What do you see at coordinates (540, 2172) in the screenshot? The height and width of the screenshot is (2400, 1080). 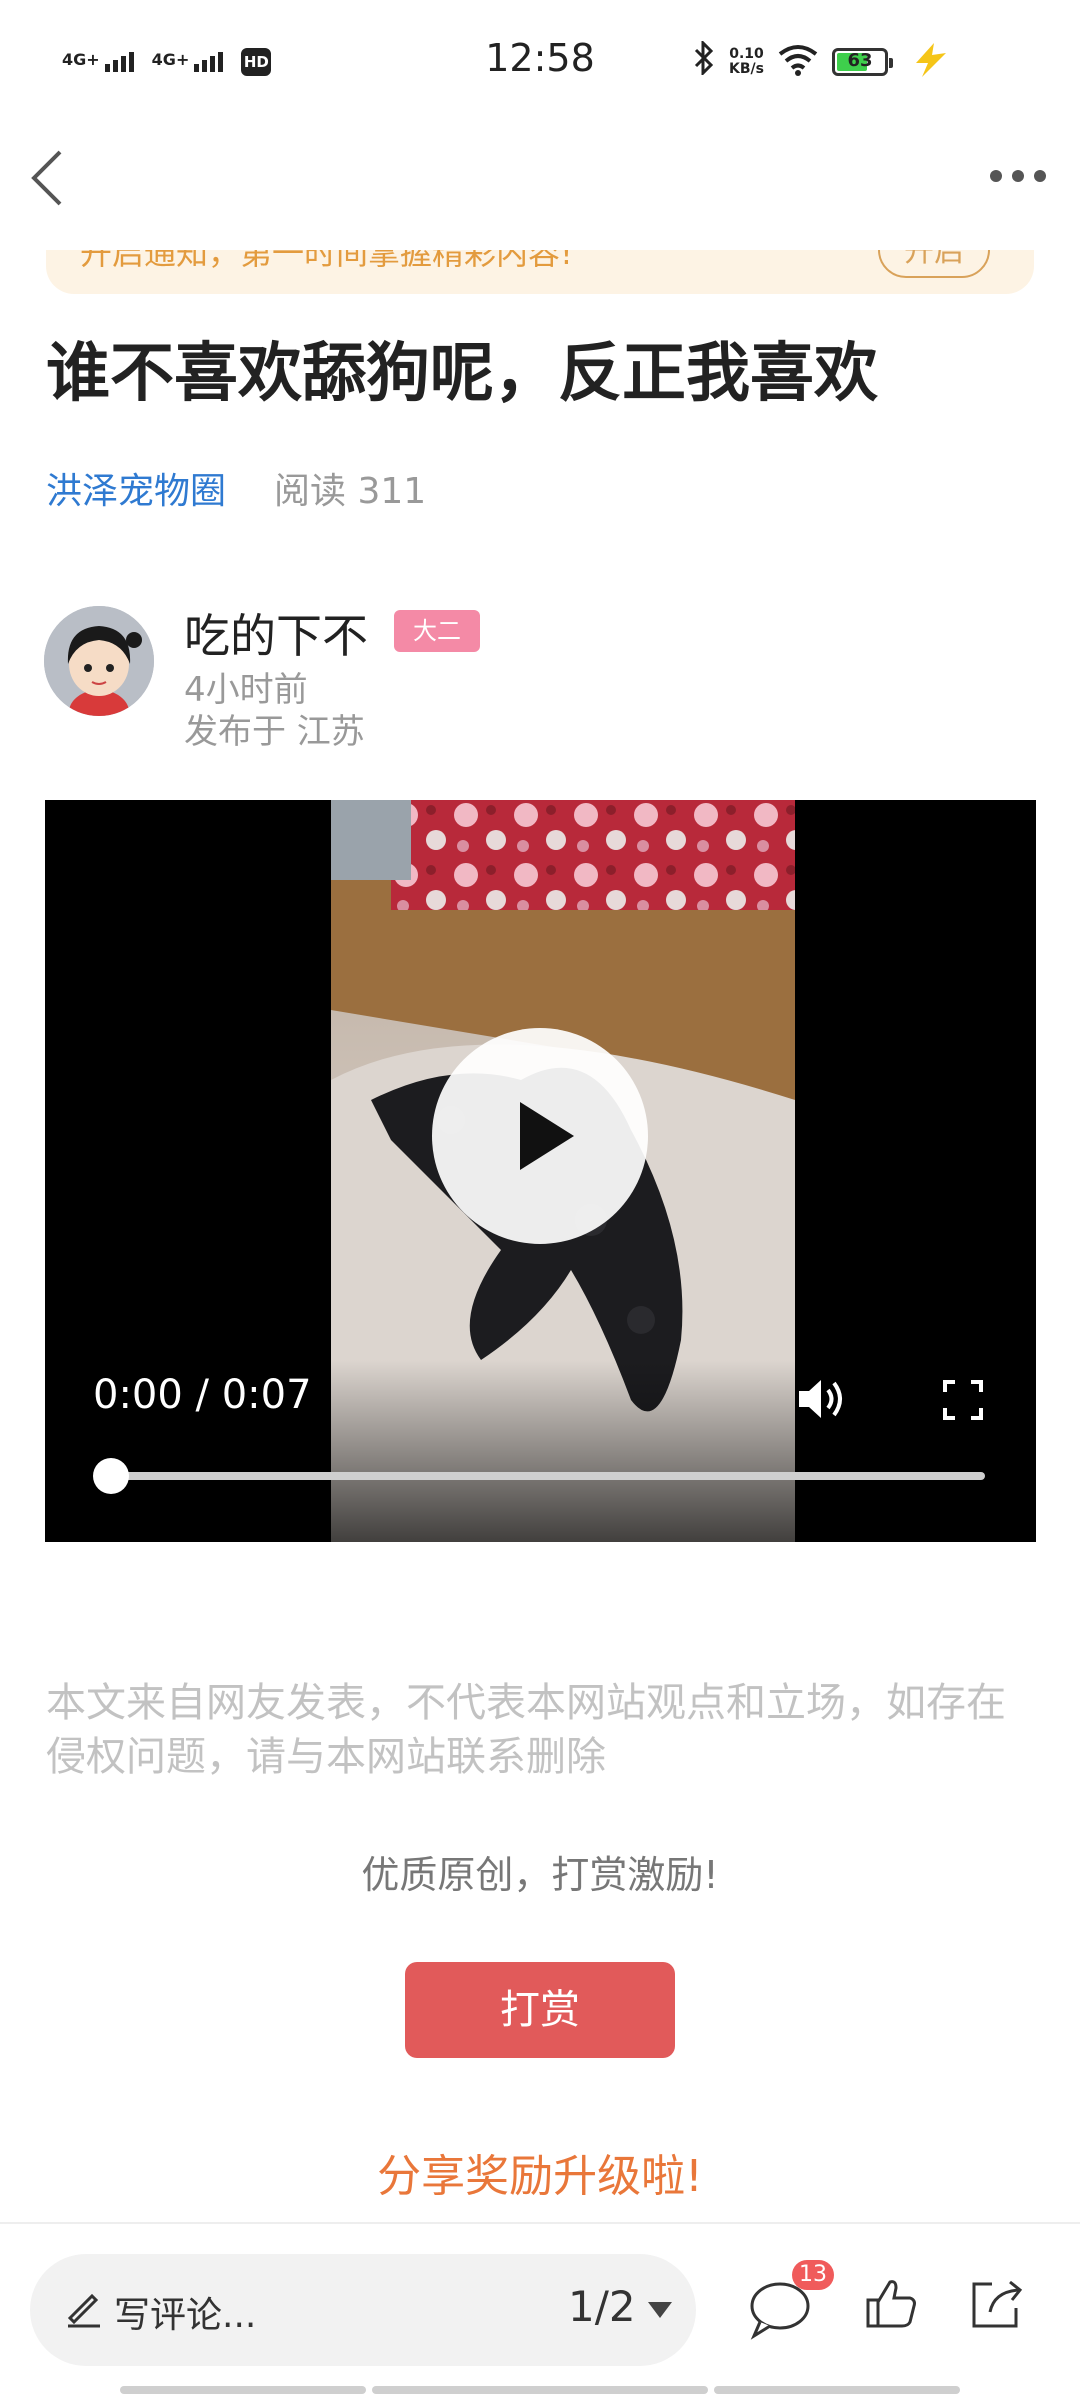 I see `share-reward-link: 分享奖励升级啦!` at bounding box center [540, 2172].